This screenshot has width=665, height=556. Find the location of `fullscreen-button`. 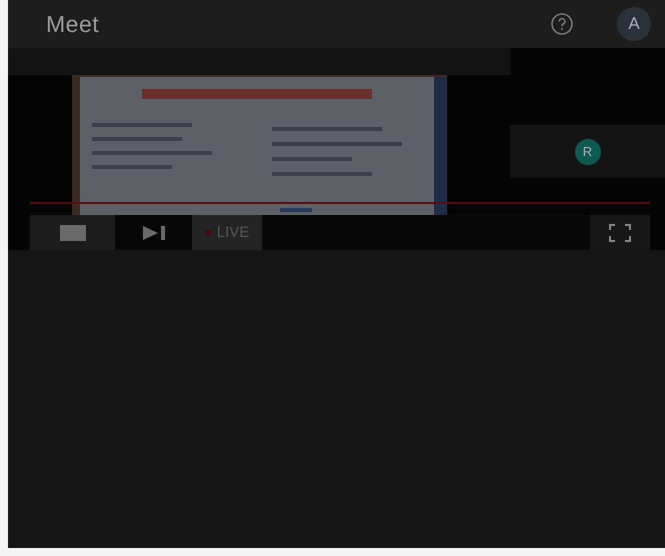

fullscreen-button is located at coordinates (620, 232).